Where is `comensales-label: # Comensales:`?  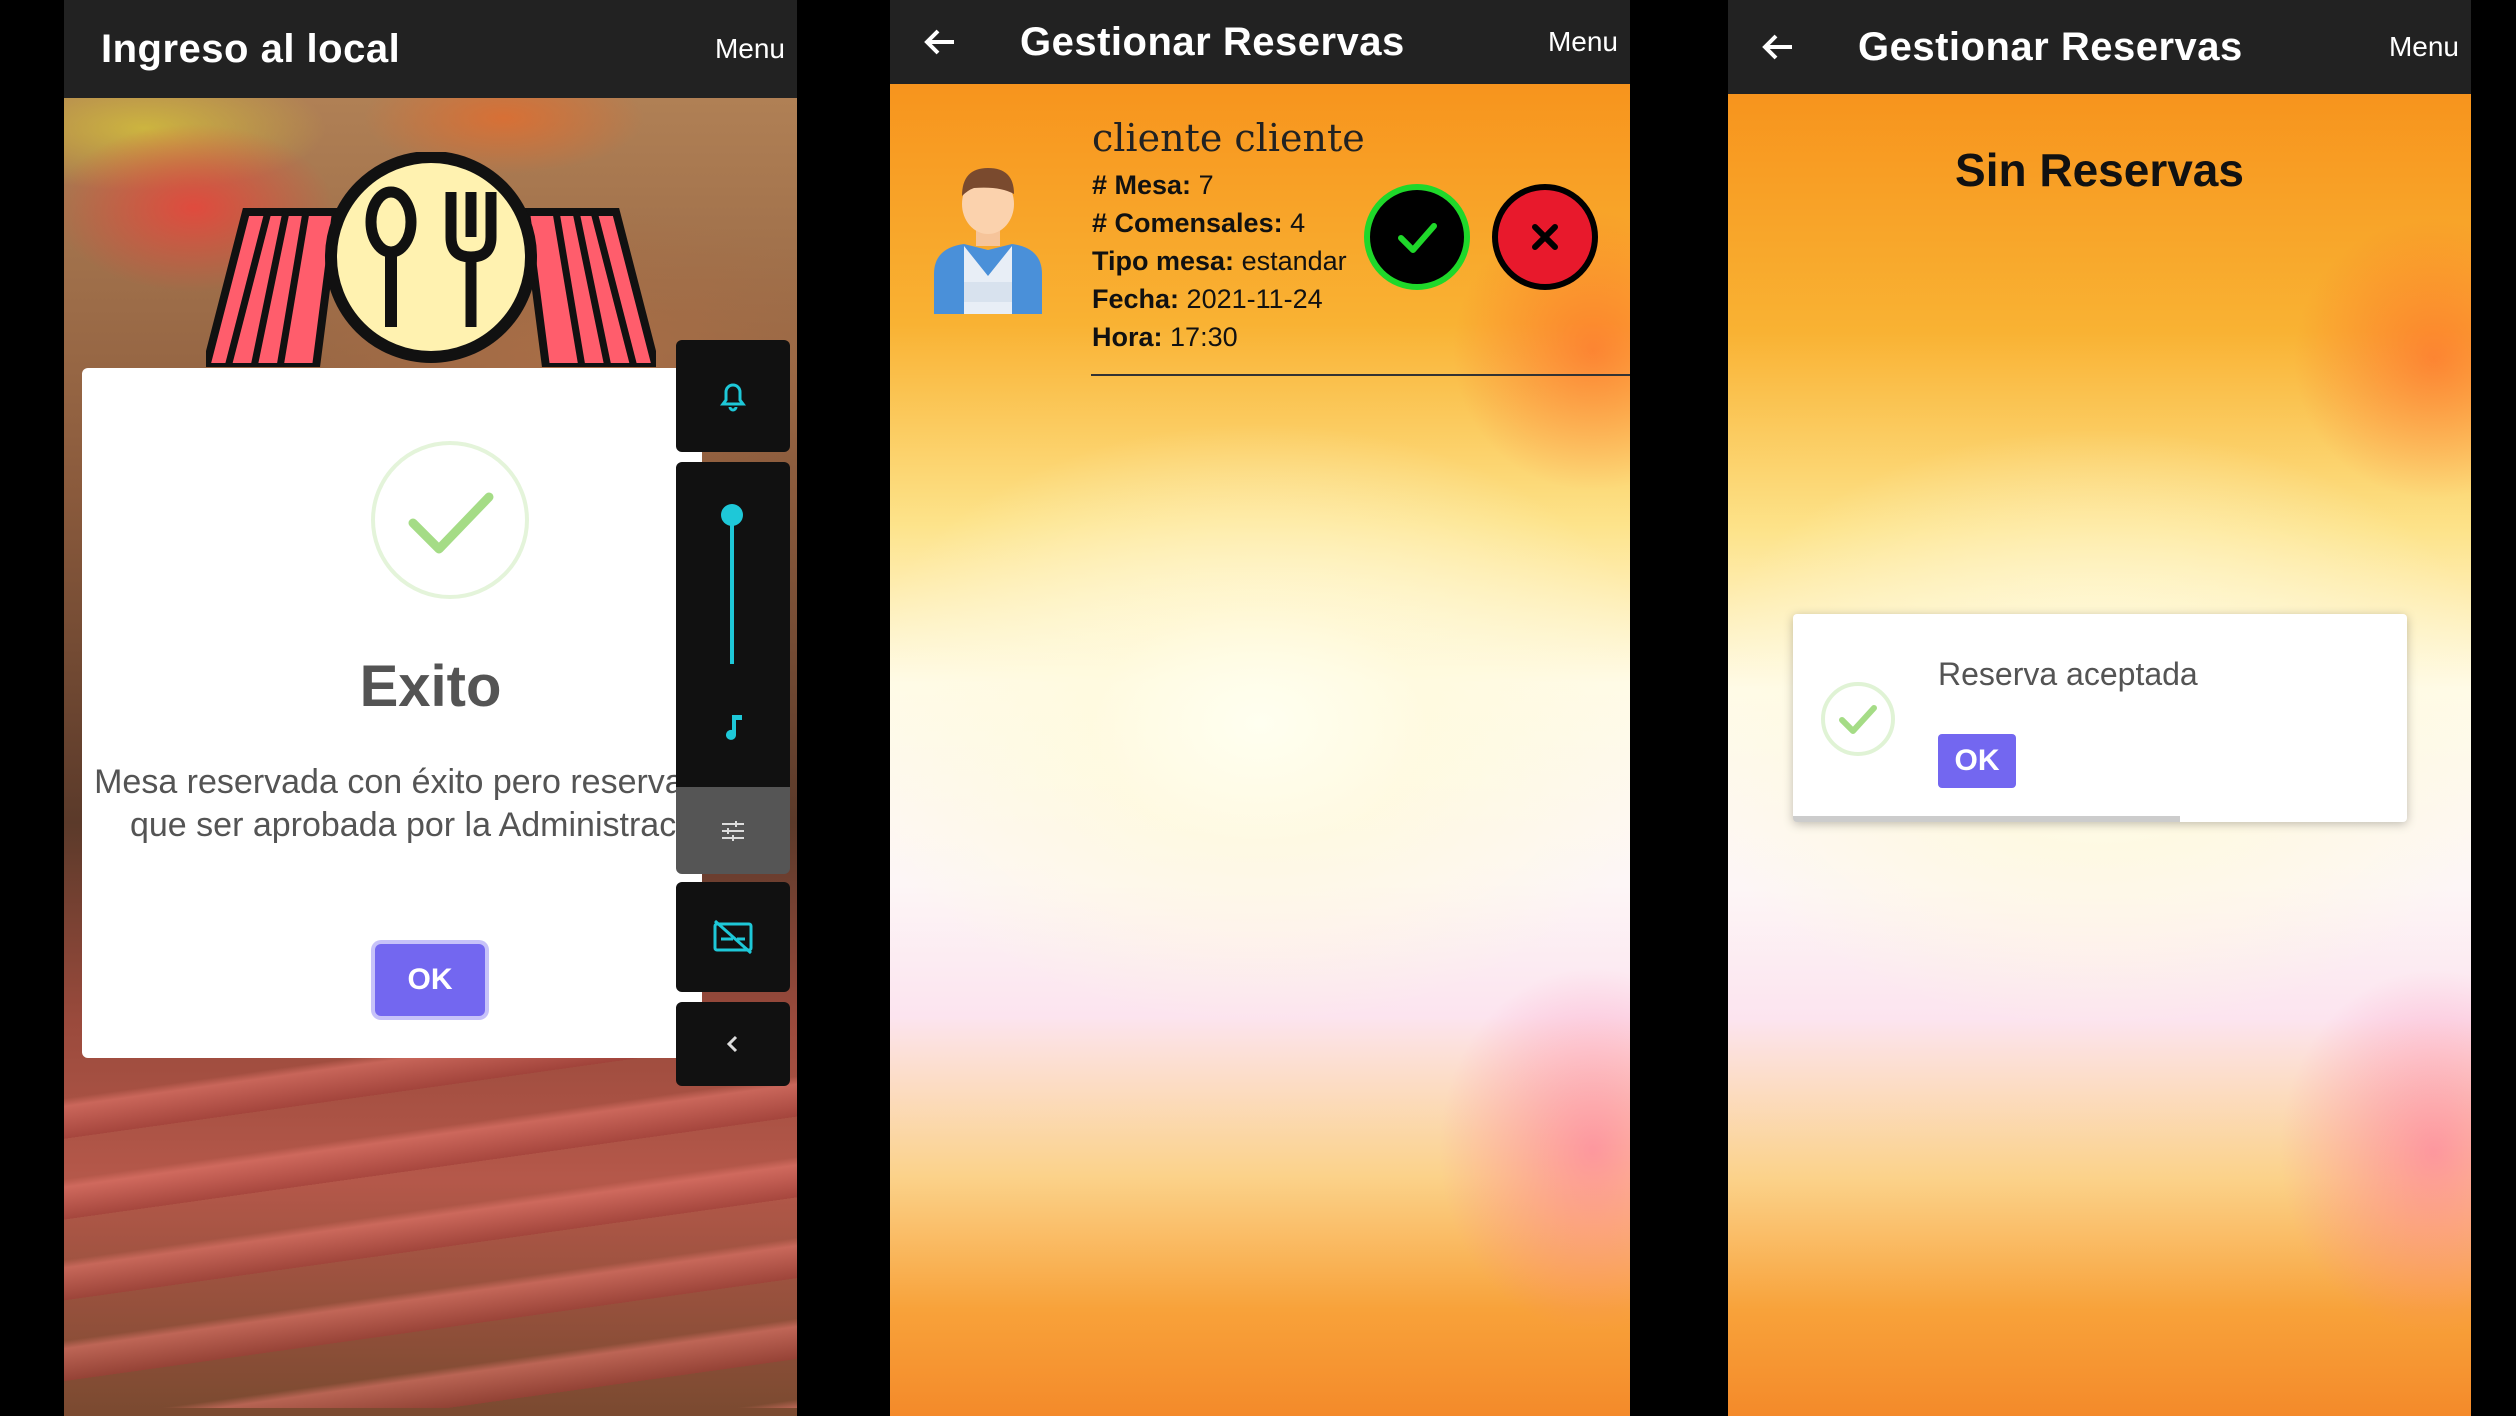
comensales-label: # Comensales: is located at coordinates (1187, 223).